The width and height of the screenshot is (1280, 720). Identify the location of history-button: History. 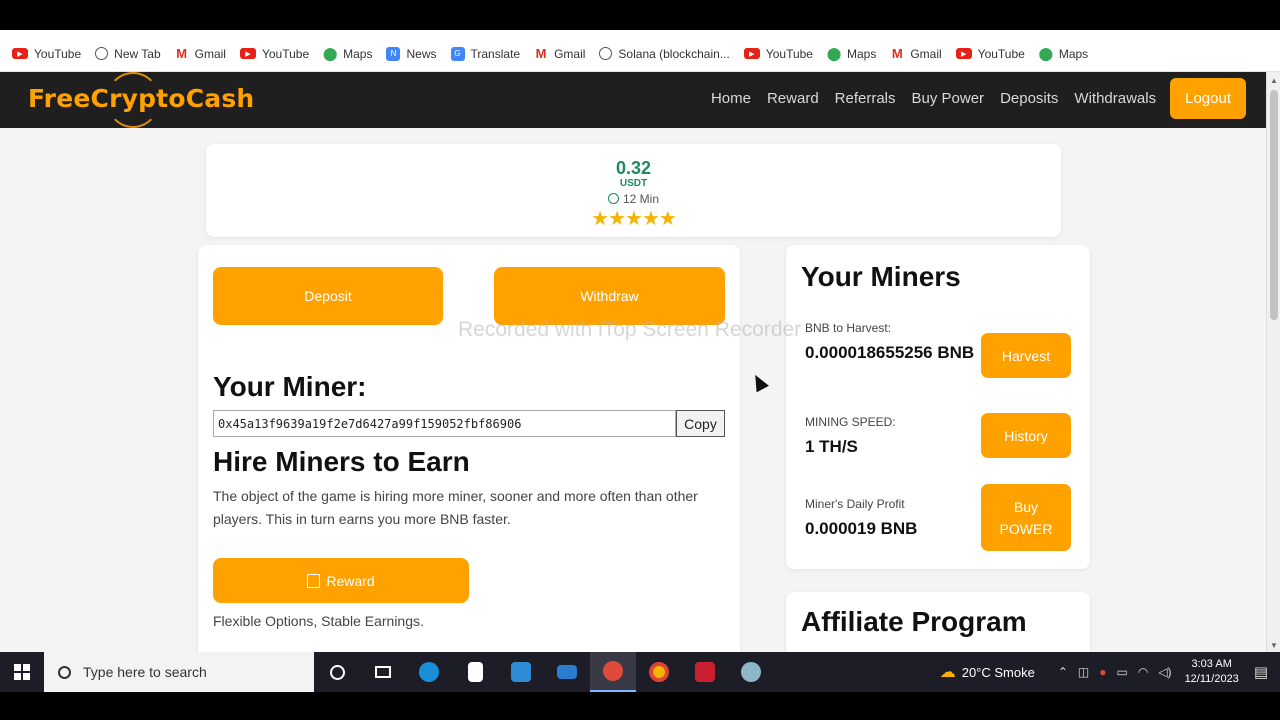
(1026, 435).